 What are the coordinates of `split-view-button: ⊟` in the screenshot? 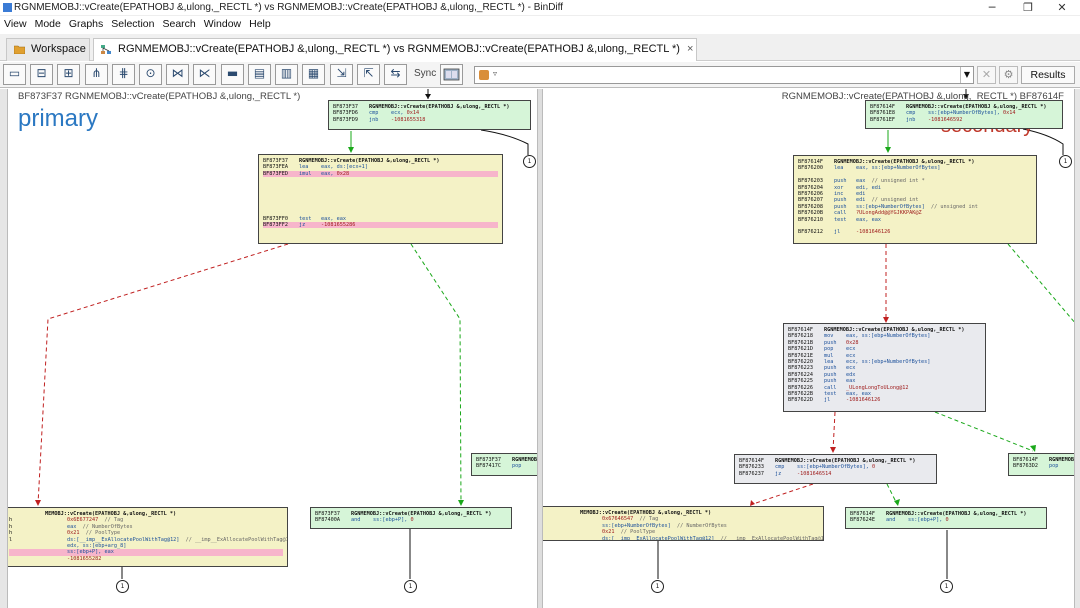 It's located at (41, 74).